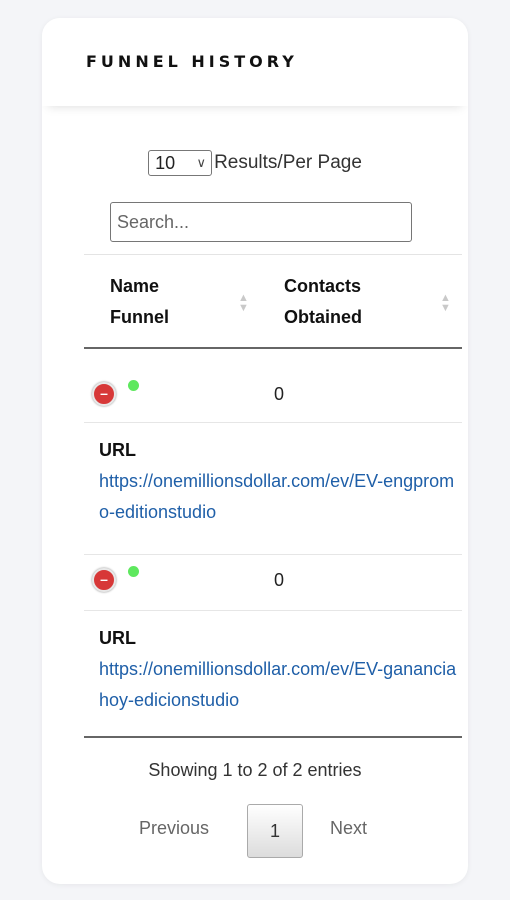 The image size is (510, 900). Describe the element at coordinates (255, 770) in the screenshot. I see `table-info: Showing 1 to 2 of 2 entries` at that location.